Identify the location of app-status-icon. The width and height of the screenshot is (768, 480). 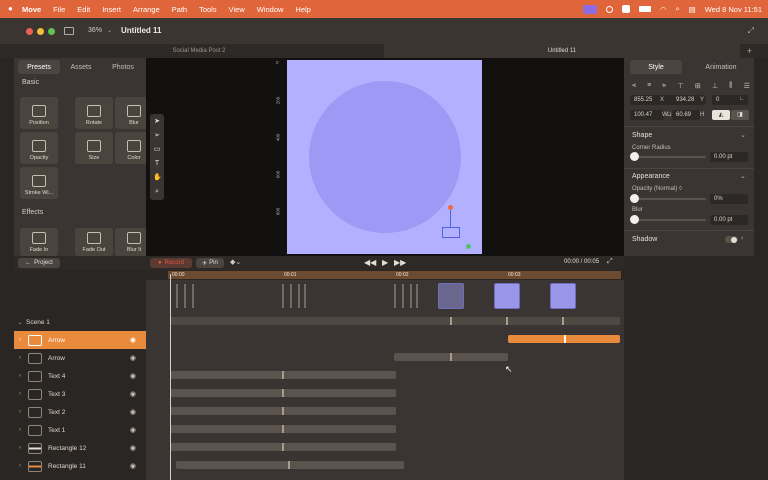
(625, 9).